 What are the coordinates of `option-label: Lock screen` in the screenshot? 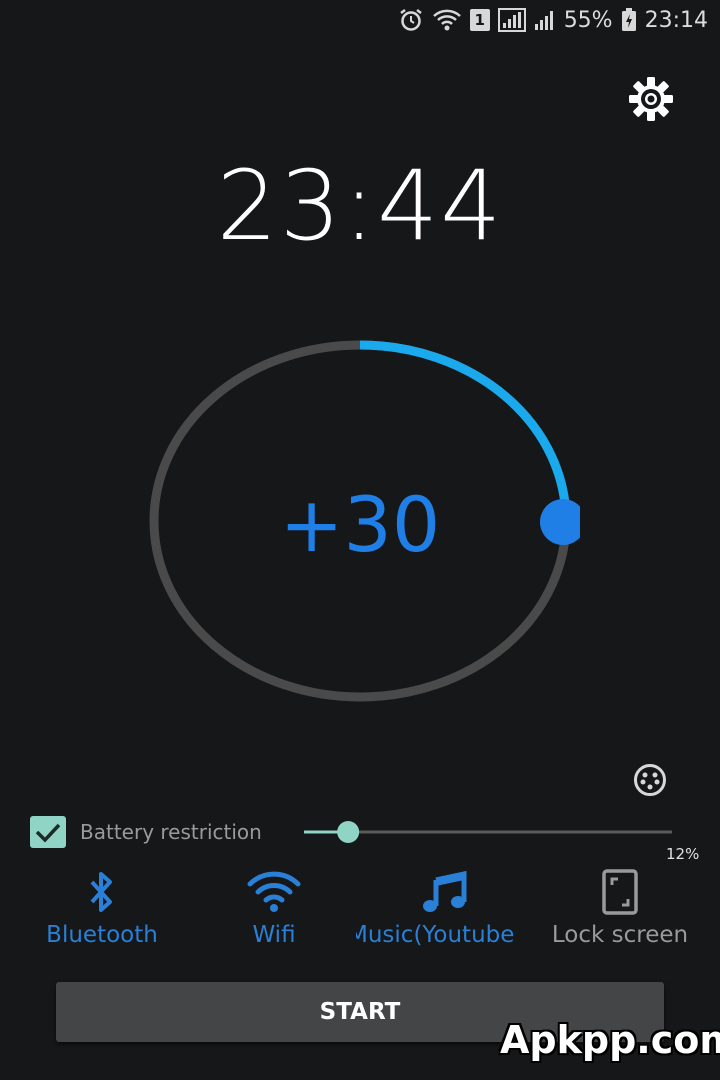 It's located at (620, 935).